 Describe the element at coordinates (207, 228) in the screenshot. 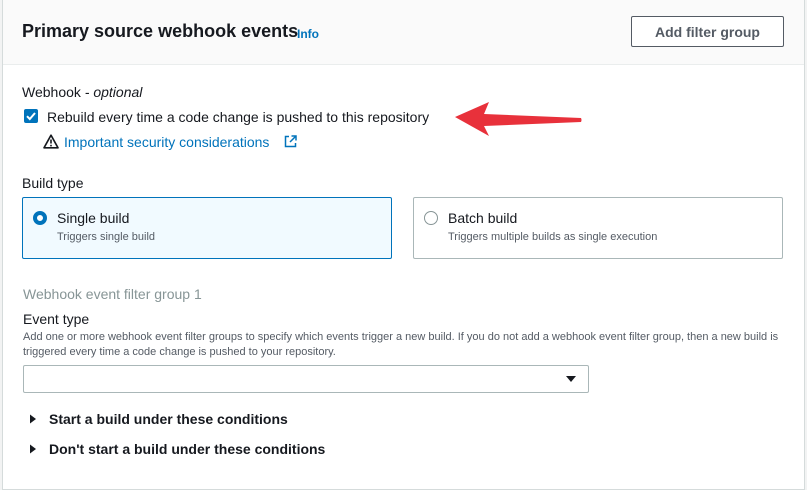

I see `single-build-option: Single build Triggers single build` at that location.